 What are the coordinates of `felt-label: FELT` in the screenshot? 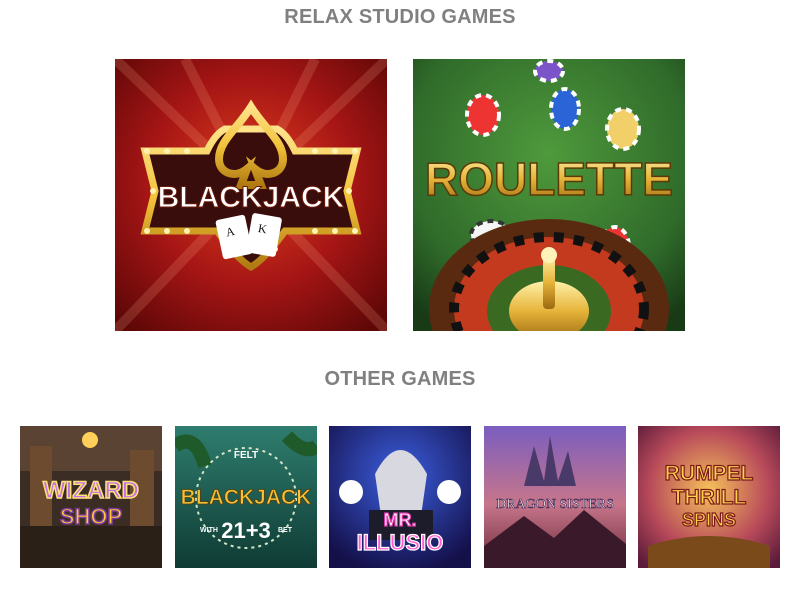 It's located at (246, 455).